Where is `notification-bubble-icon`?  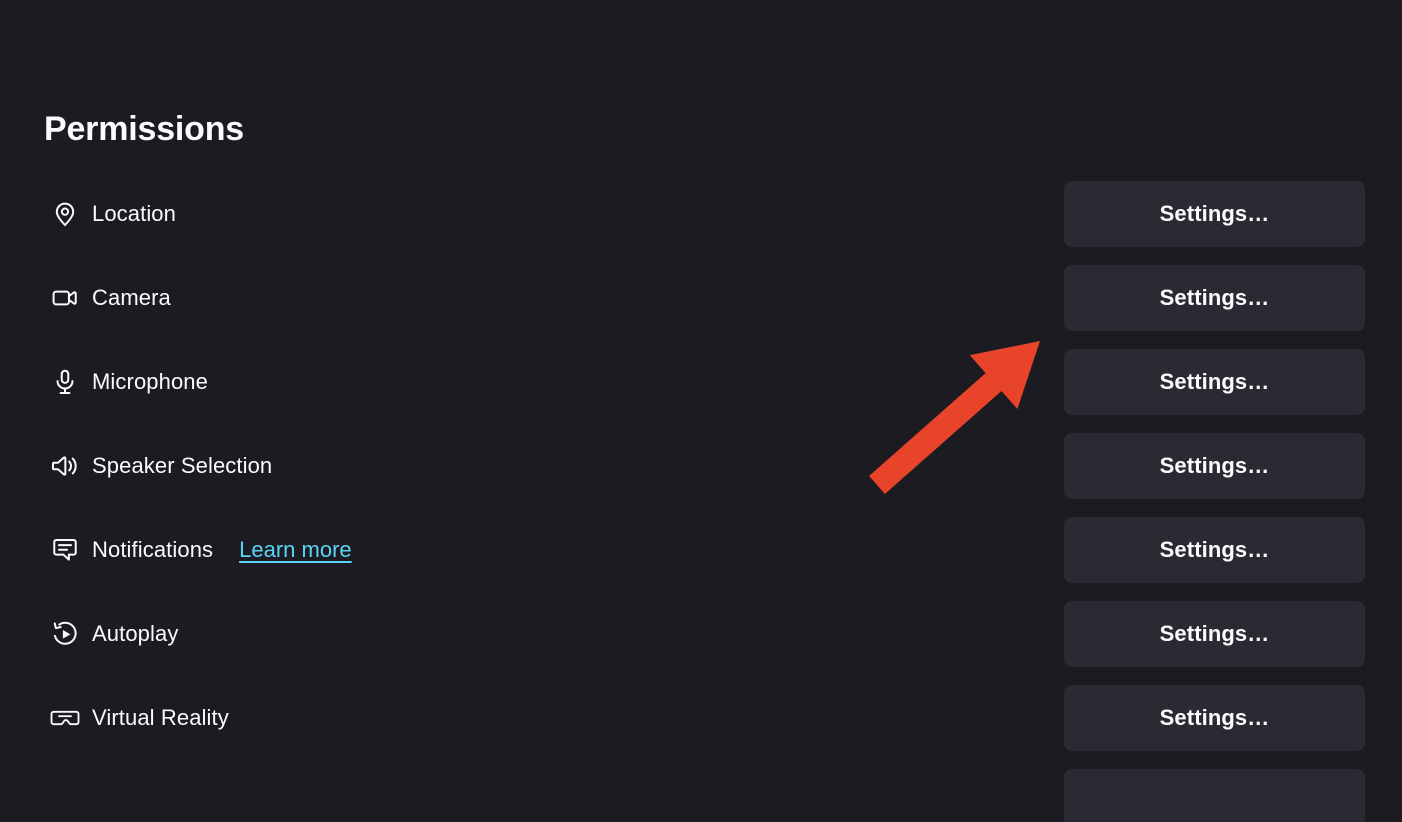
notification-bubble-icon is located at coordinates (65, 550).